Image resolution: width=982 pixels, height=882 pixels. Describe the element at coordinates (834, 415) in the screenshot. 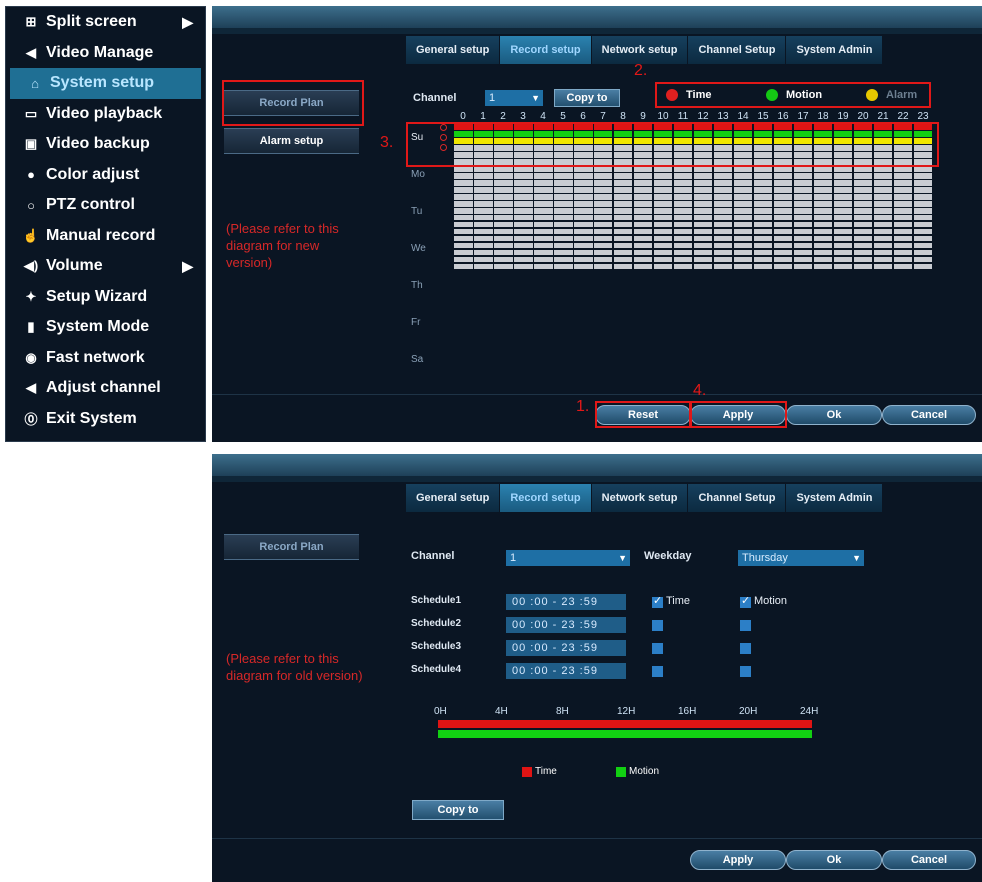

I see `ok-button: Ok` at that location.